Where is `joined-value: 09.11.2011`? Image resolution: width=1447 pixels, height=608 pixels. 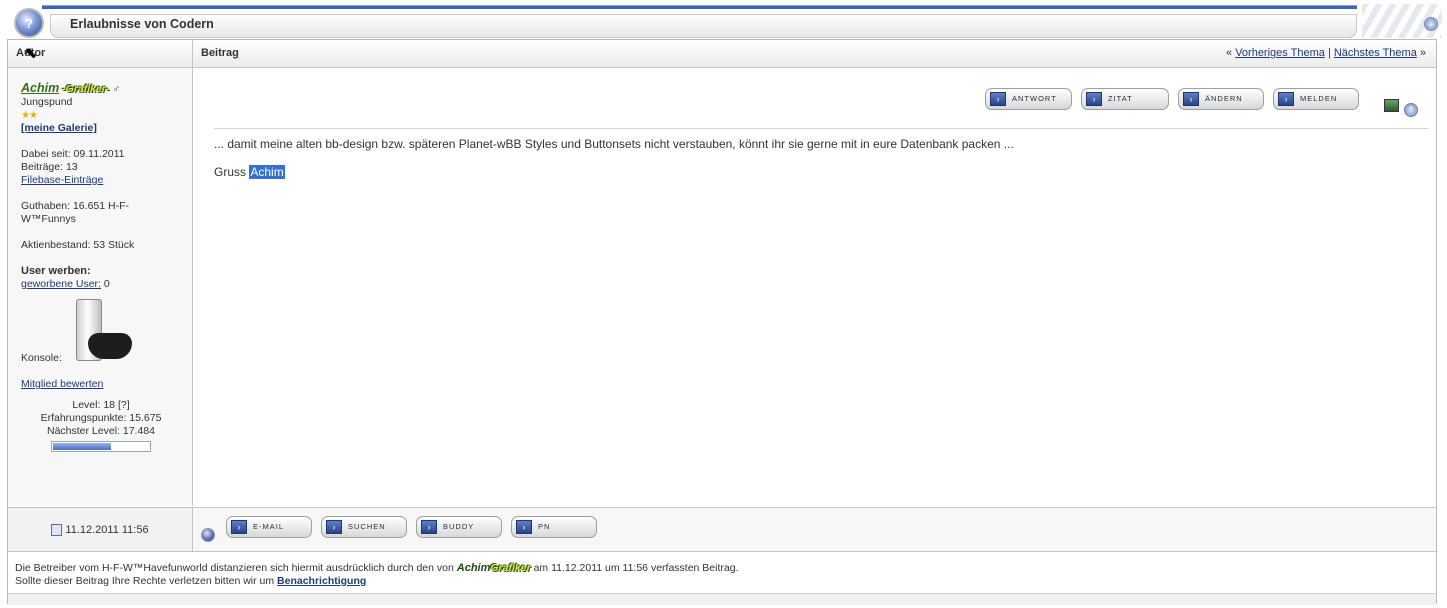
joined-value: 09.11.2011 is located at coordinates (99, 154).